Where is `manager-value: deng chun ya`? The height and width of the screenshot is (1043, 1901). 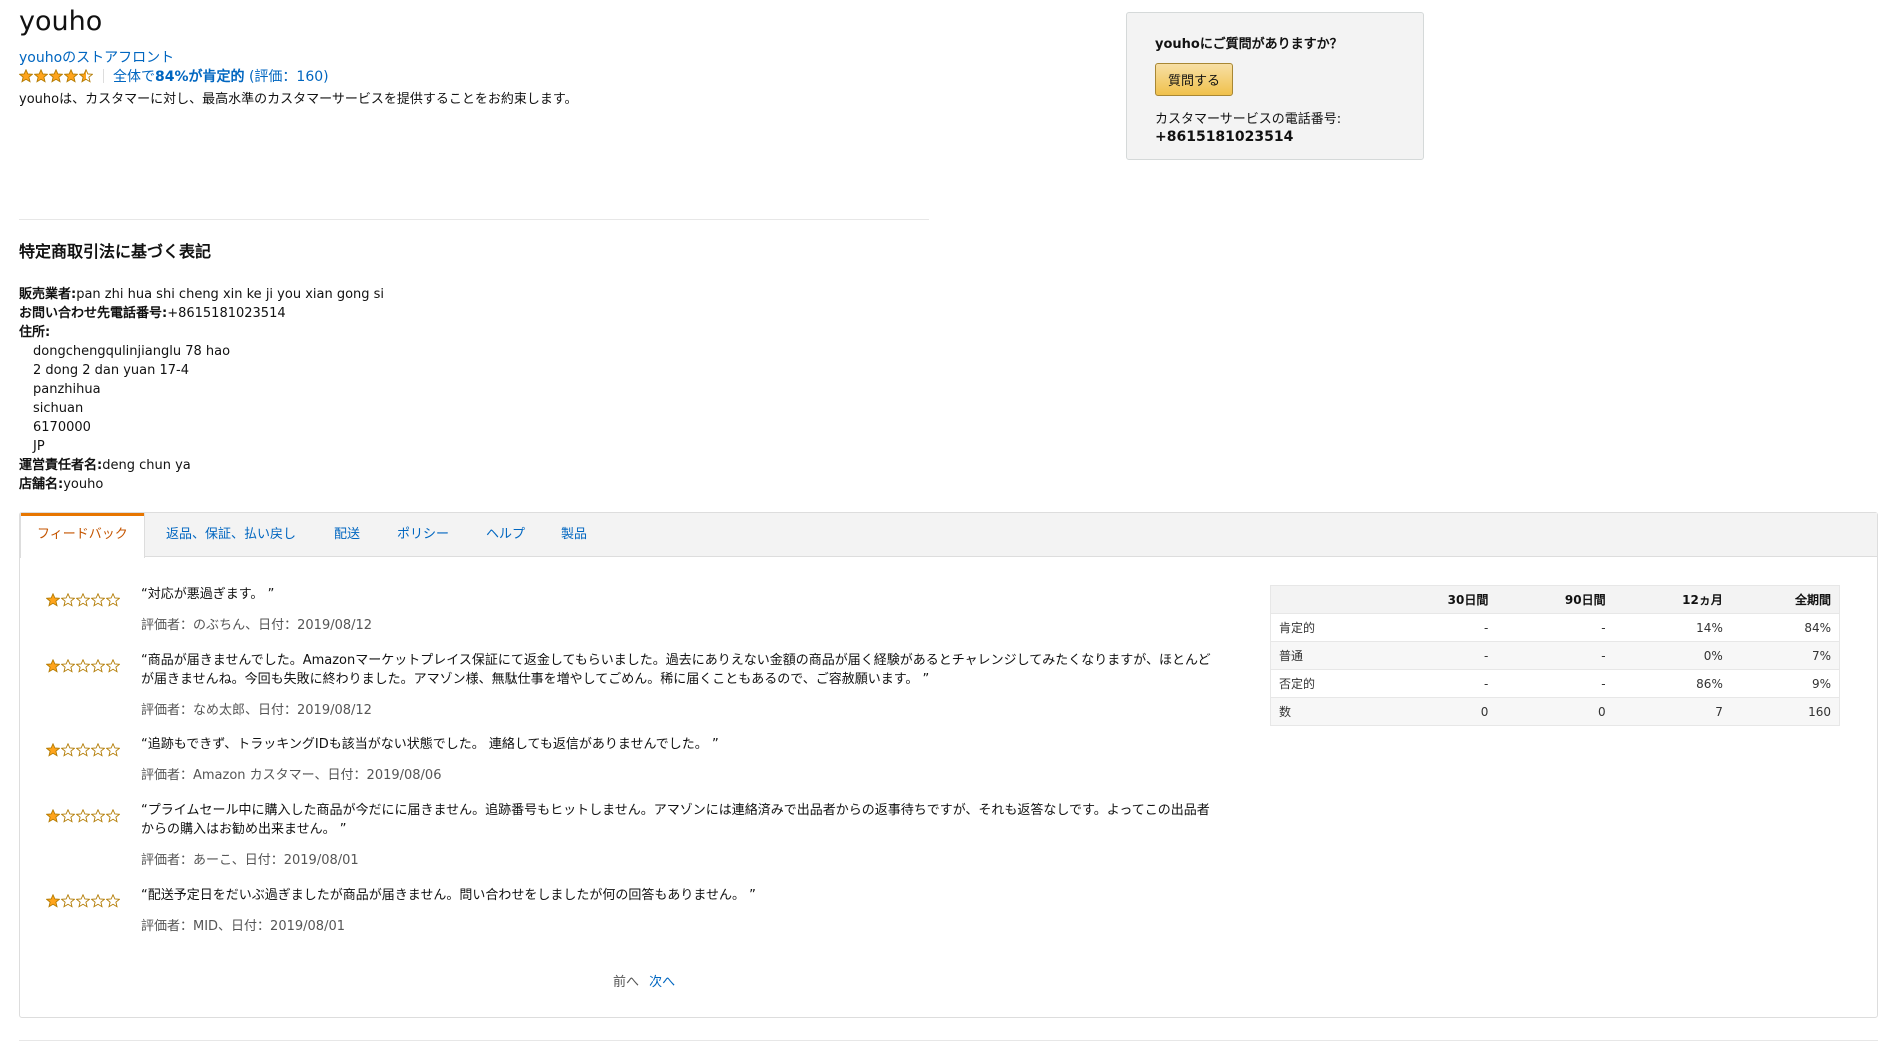
manager-value: deng chun ya is located at coordinates (146, 465).